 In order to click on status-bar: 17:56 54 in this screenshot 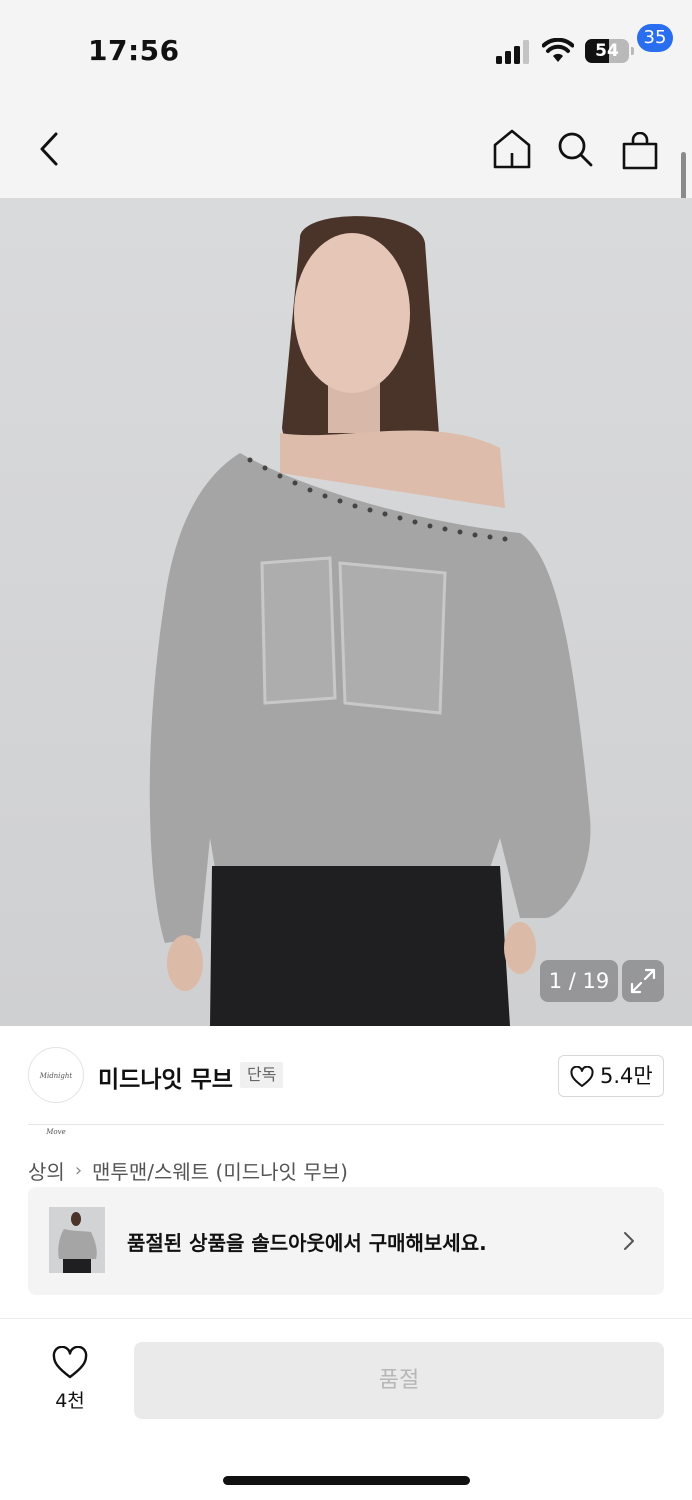, I will do `click(346, 50)`.